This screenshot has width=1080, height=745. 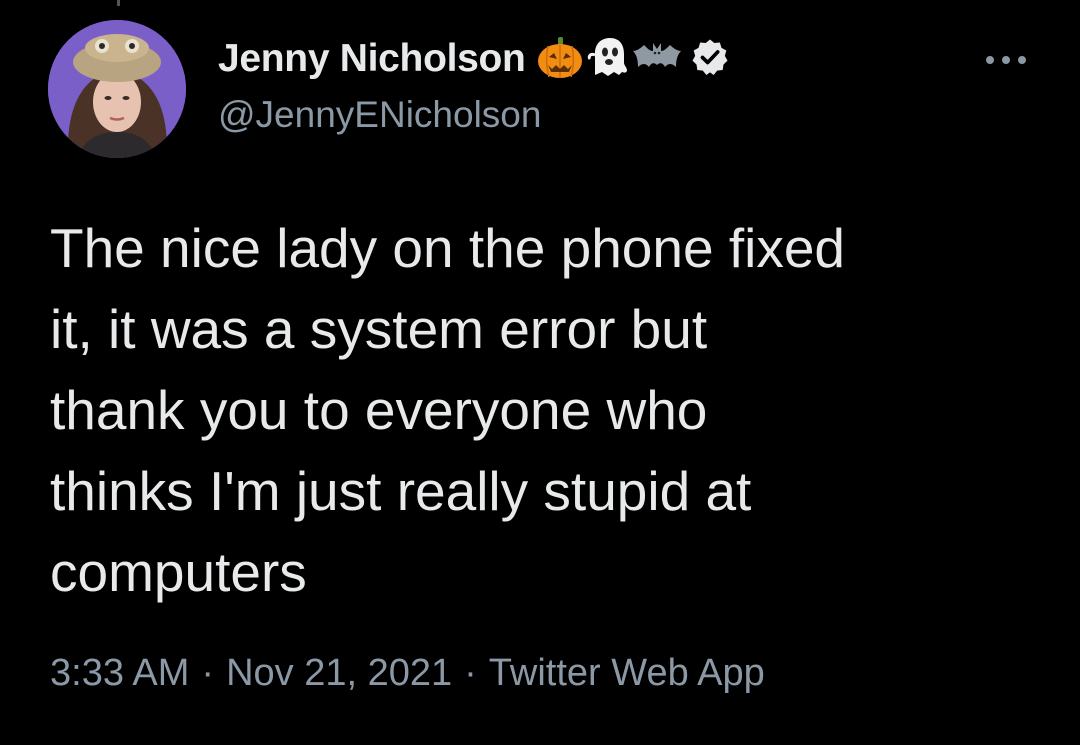 What do you see at coordinates (117, 89) in the screenshot?
I see `avatar` at bounding box center [117, 89].